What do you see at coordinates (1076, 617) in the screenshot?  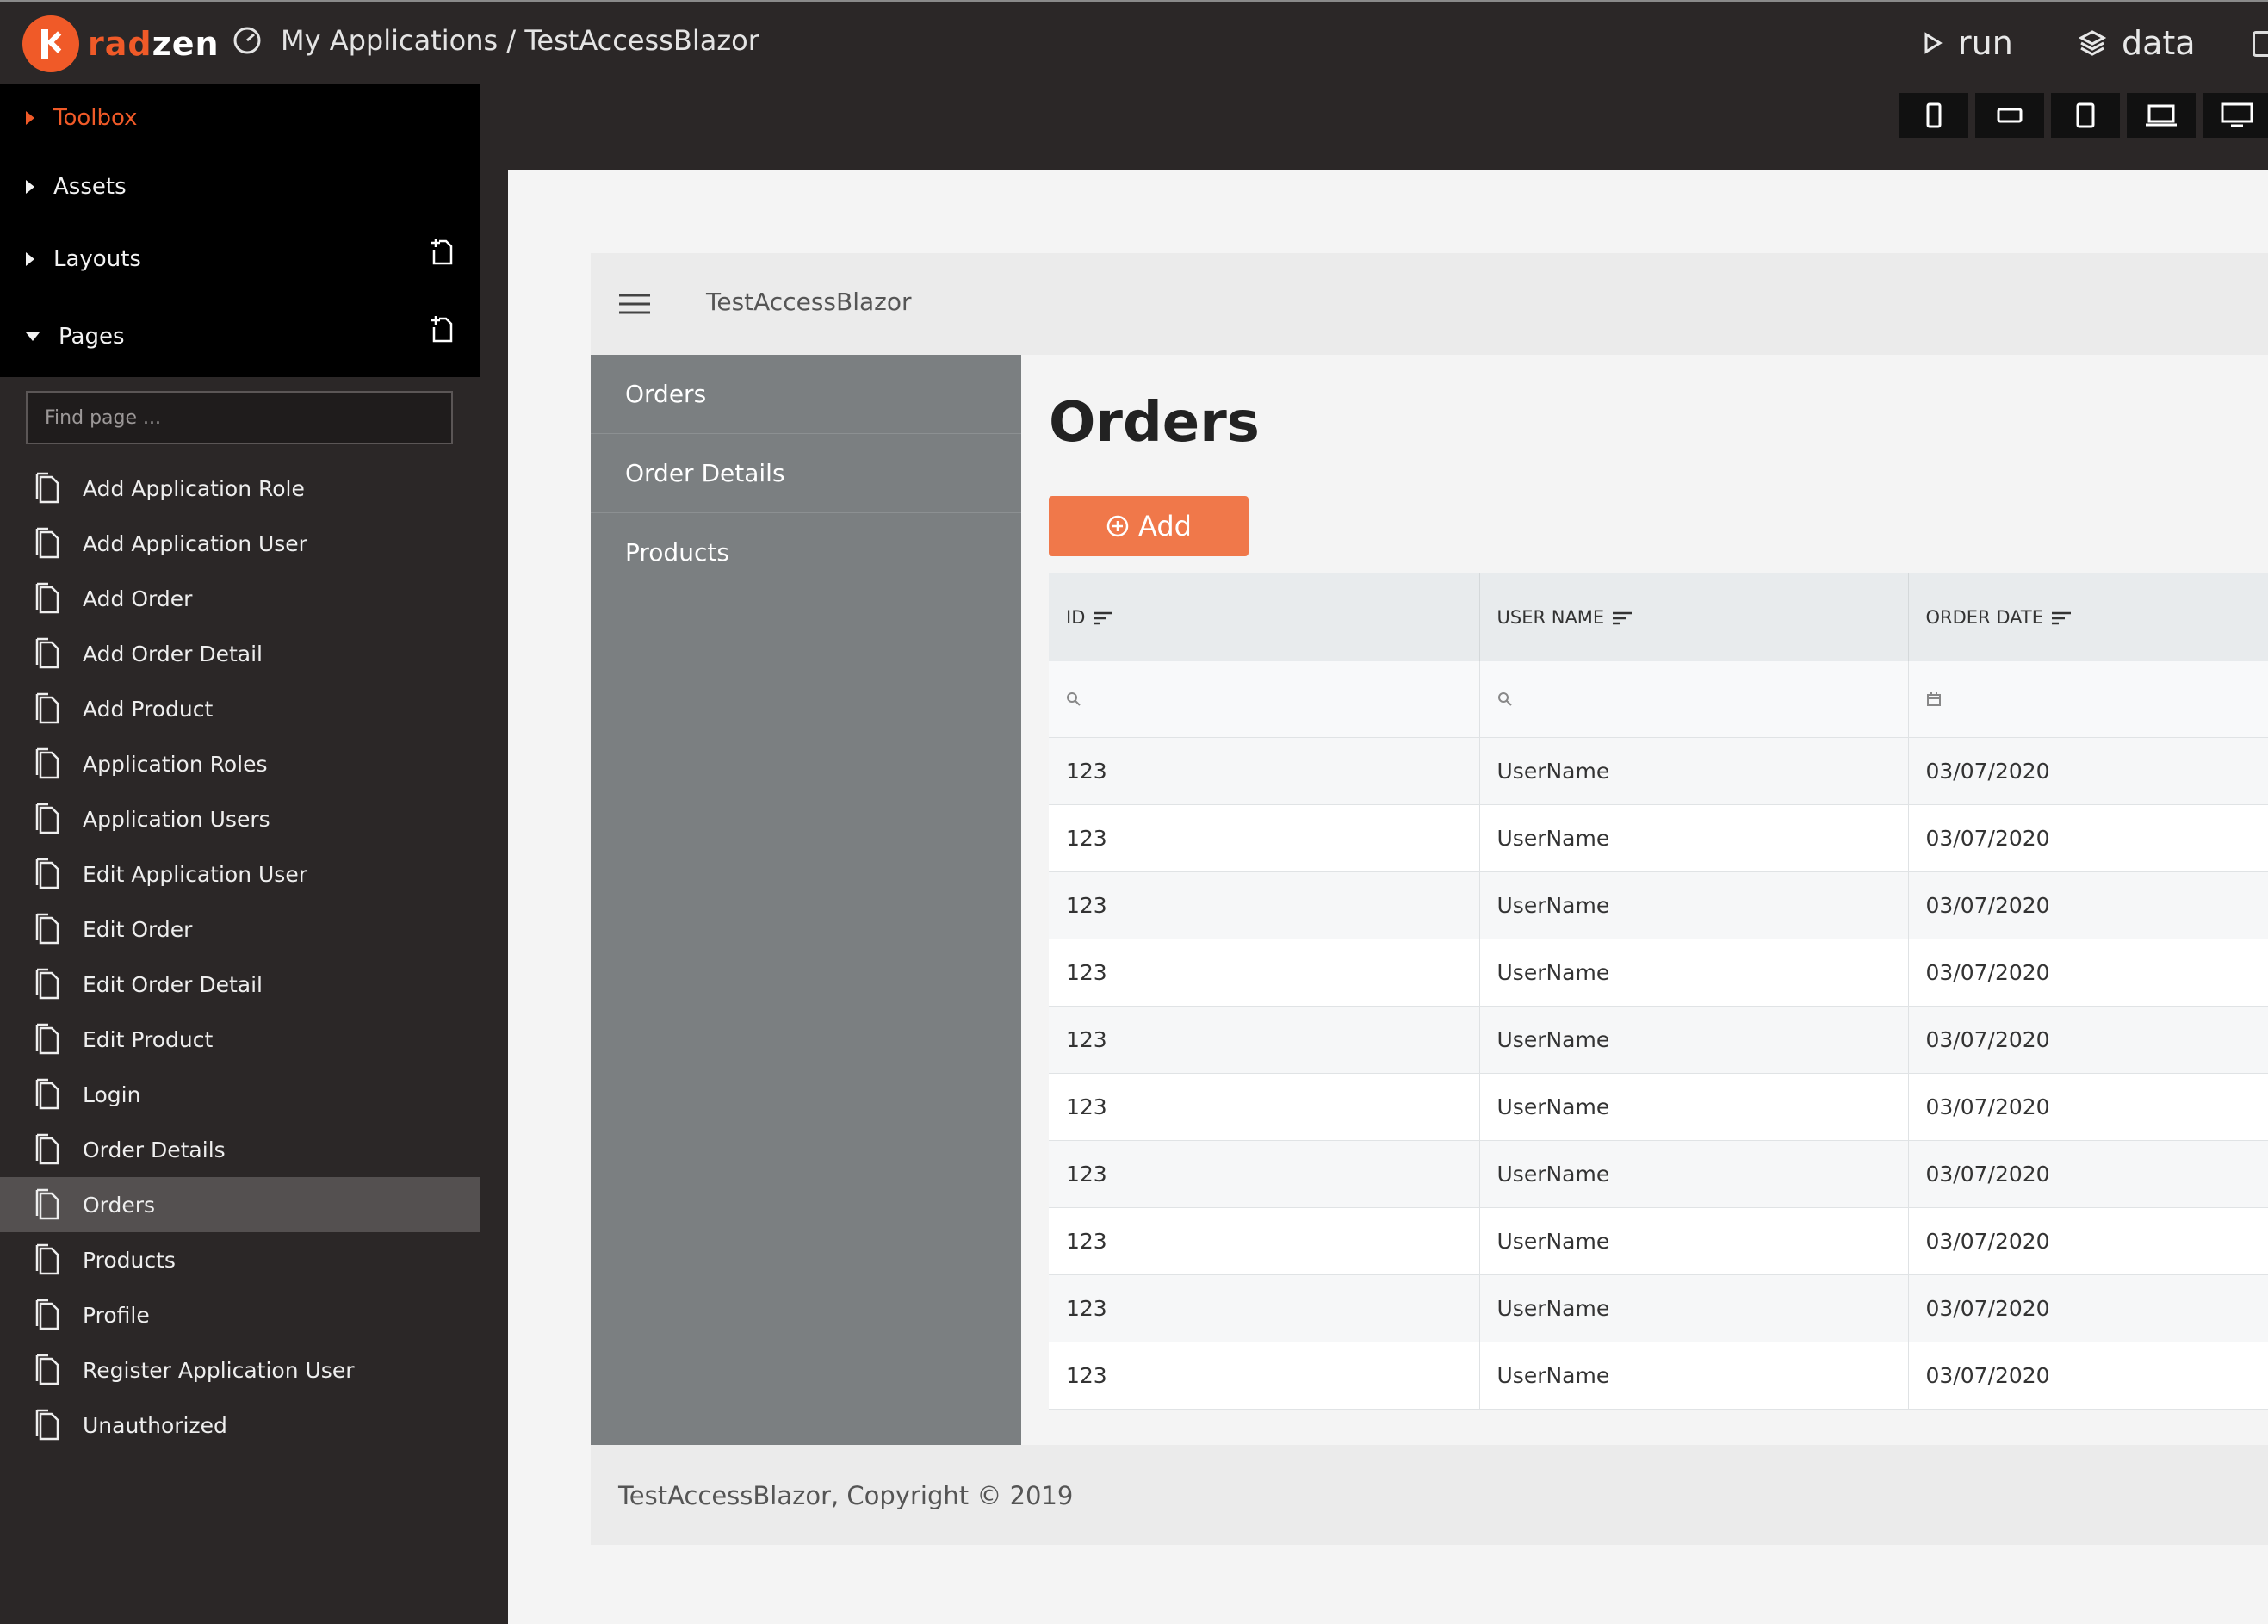 I see `column-header-label: ID` at bounding box center [1076, 617].